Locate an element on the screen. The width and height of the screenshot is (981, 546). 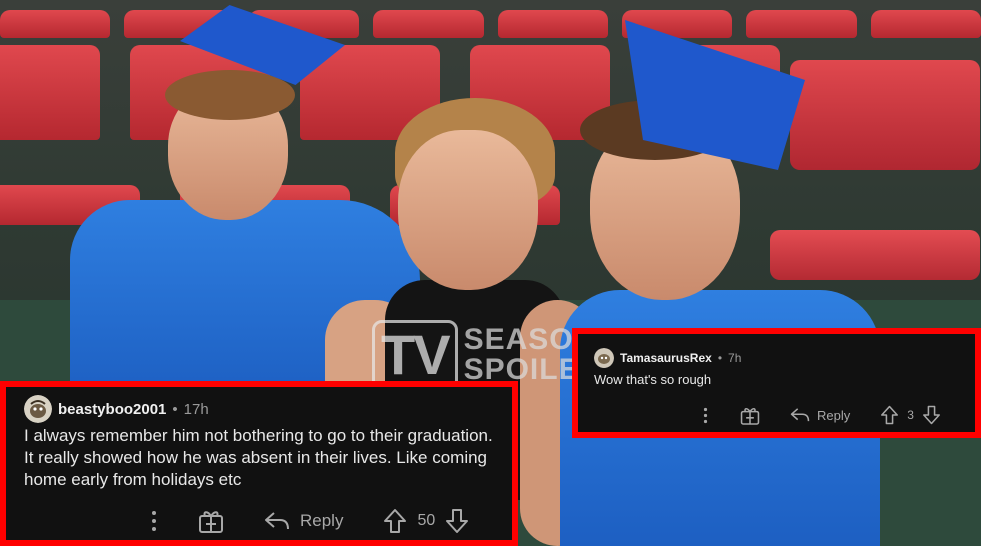
person-face is located at coordinates (468, 210).